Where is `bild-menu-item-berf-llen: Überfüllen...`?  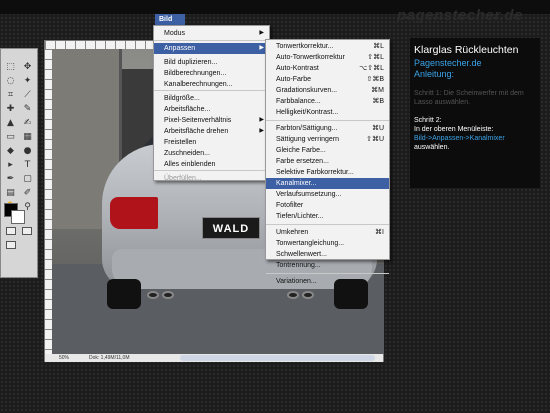 bild-menu-item-berf-llen: Überfüllen... is located at coordinates (211, 178).